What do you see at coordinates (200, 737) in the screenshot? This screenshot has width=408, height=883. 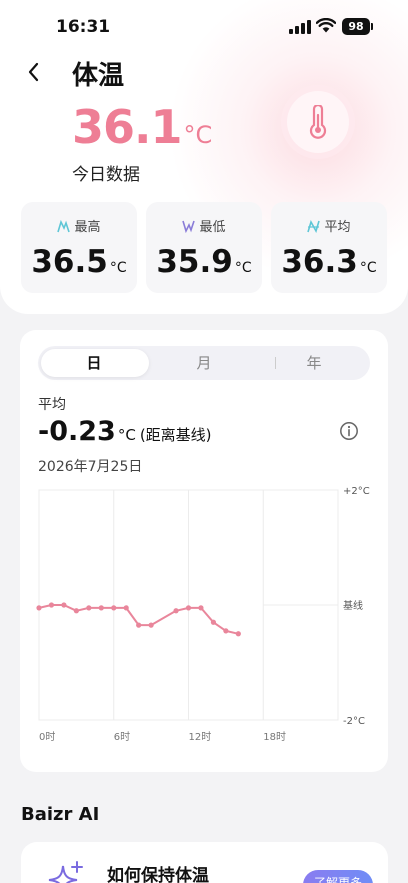 I see `x-tick-label: 12时` at bounding box center [200, 737].